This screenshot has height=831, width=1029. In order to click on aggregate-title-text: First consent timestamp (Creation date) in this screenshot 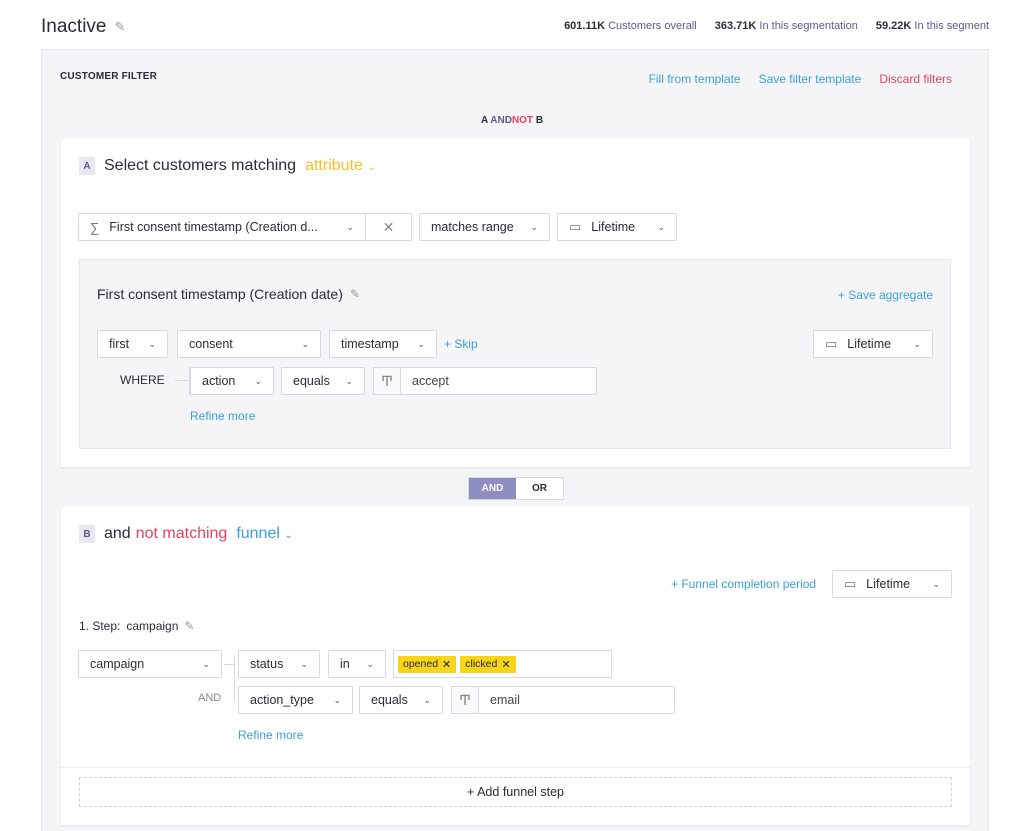, I will do `click(220, 294)`.